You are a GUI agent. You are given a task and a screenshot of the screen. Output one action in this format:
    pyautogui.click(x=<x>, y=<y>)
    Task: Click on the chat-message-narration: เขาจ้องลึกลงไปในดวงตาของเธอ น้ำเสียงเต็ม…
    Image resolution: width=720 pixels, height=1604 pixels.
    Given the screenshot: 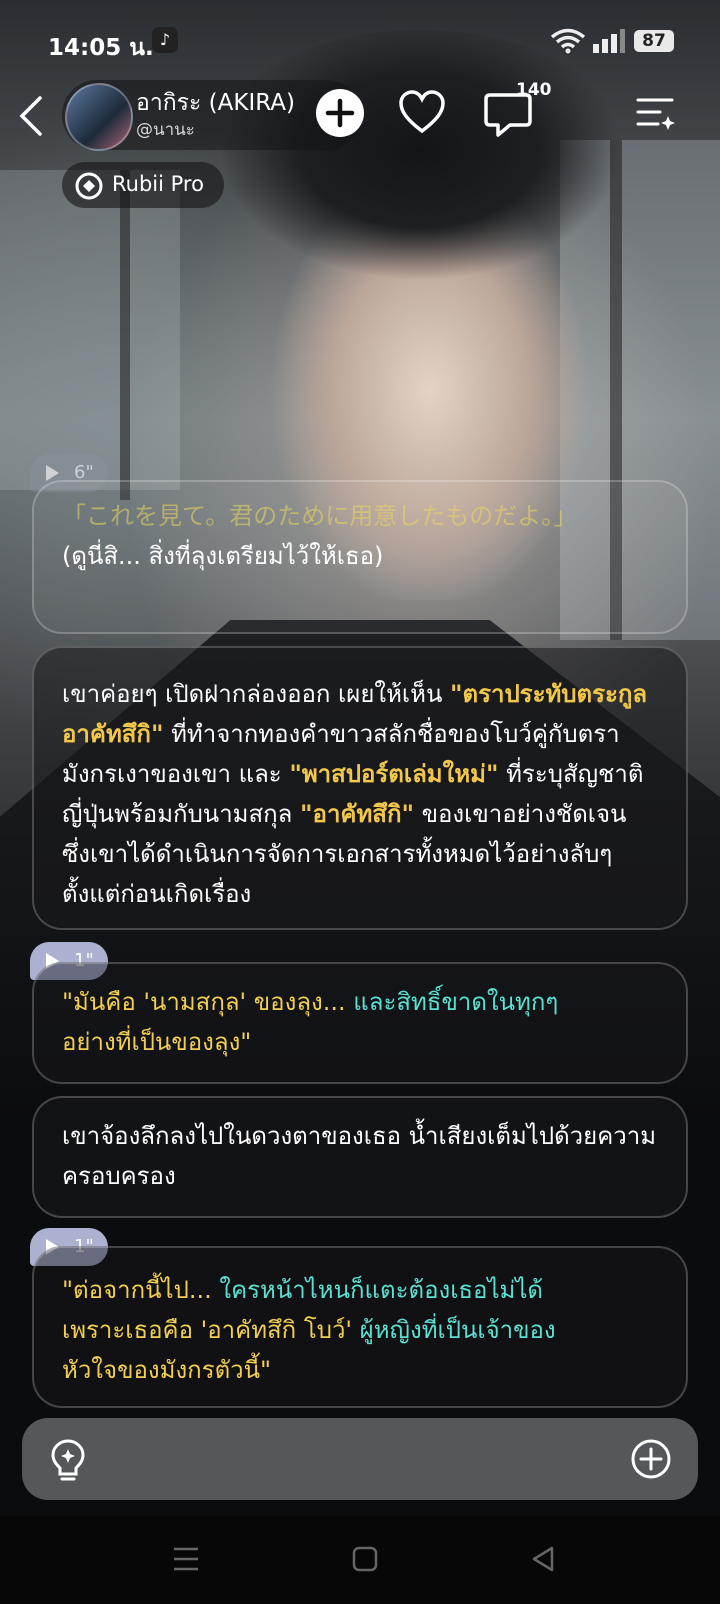 What is the action you would take?
    pyautogui.click(x=360, y=1157)
    